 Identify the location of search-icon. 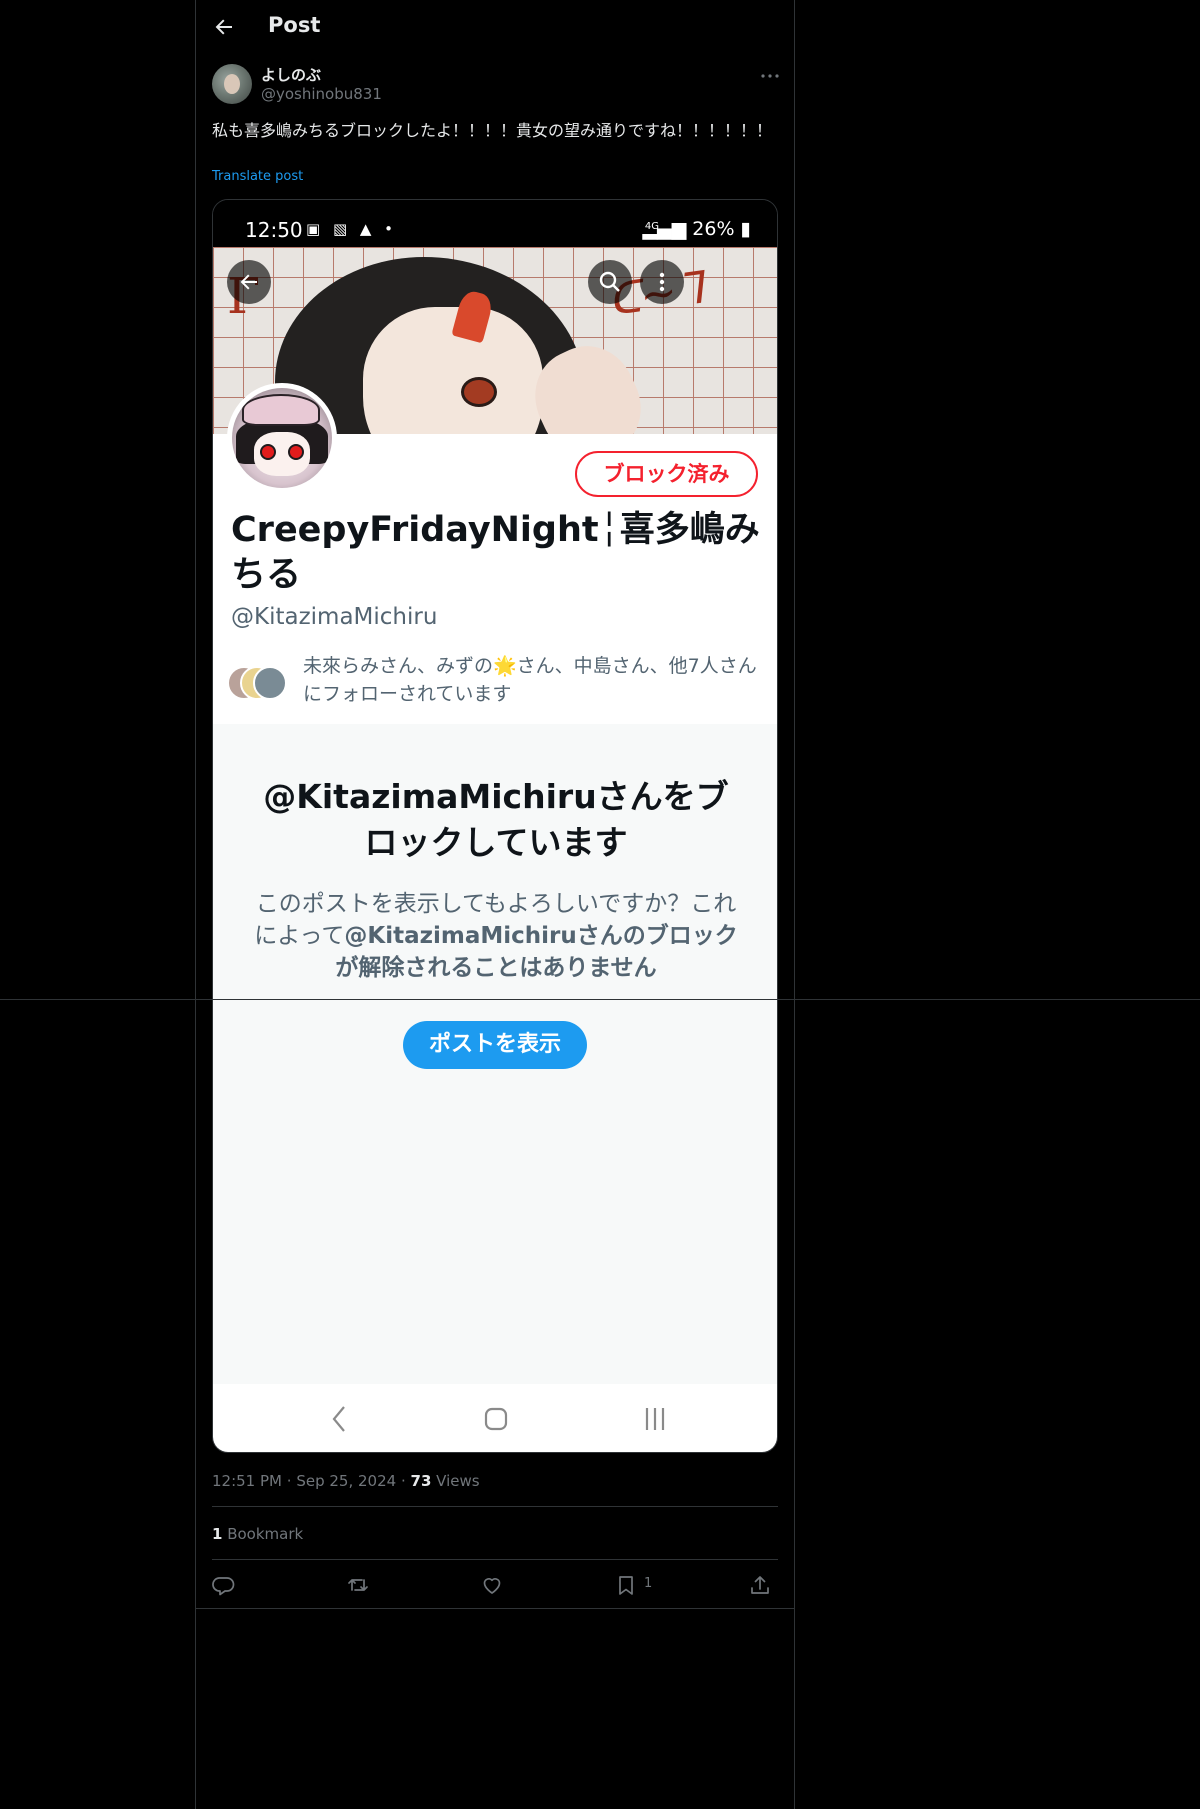
(609, 281).